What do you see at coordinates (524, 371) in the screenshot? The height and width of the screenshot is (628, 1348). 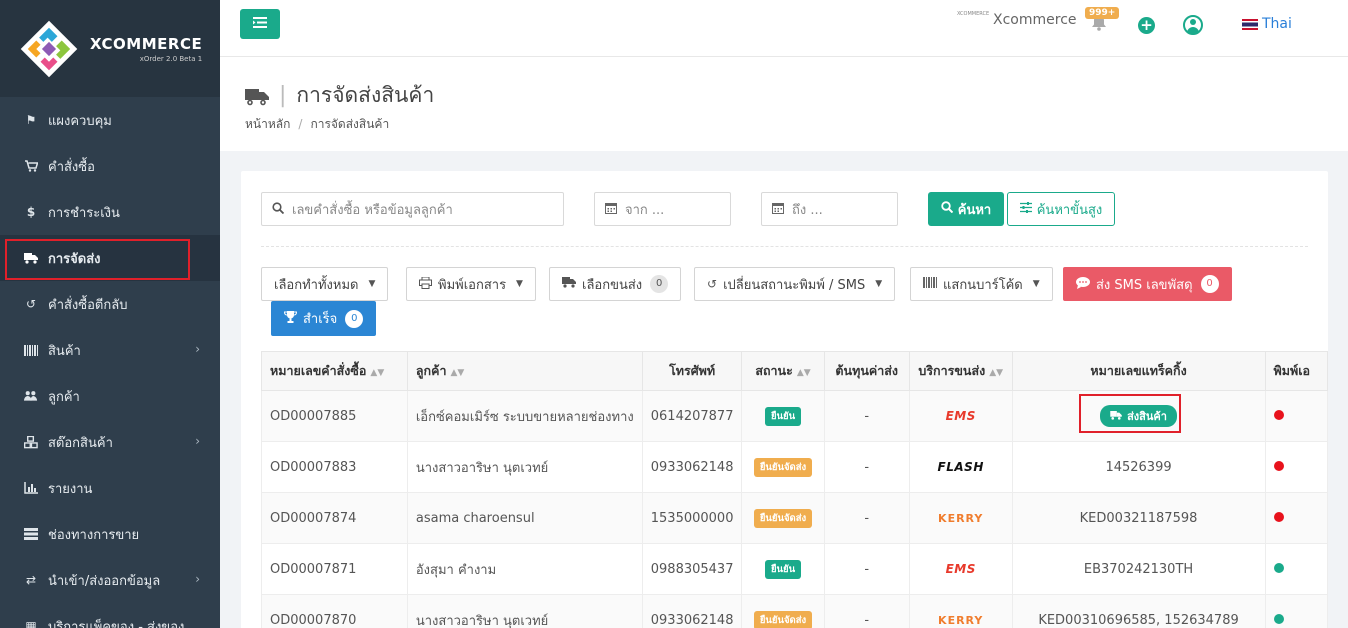 I see `th-customer: ลูกค้า ▲▼` at bounding box center [524, 371].